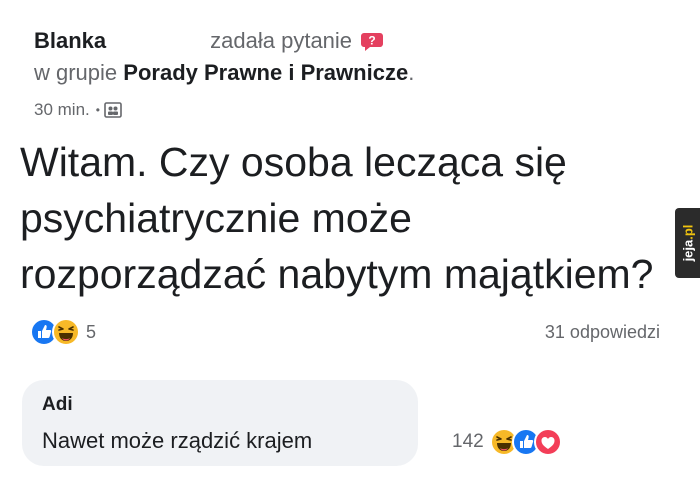 This screenshot has width=700, height=478. Describe the element at coordinates (91, 331) in the screenshot. I see `post-reaction-count: 5` at that location.